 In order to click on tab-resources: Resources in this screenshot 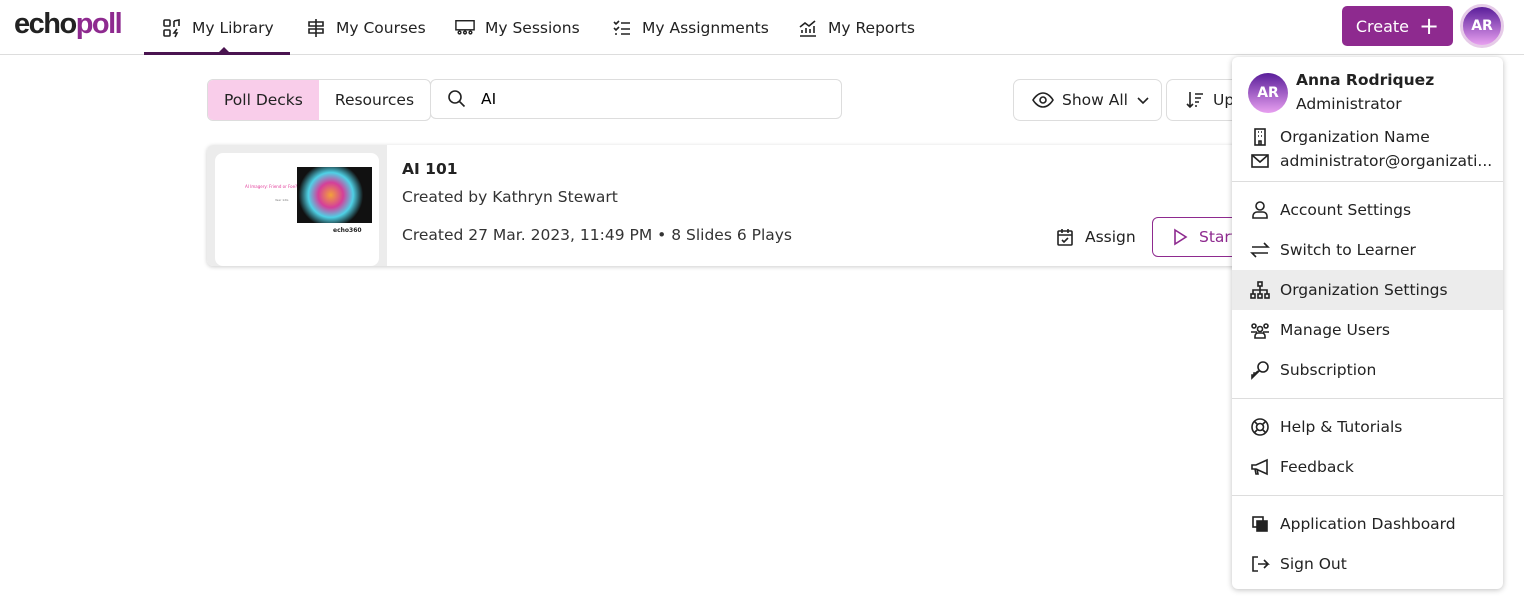, I will do `click(374, 100)`.